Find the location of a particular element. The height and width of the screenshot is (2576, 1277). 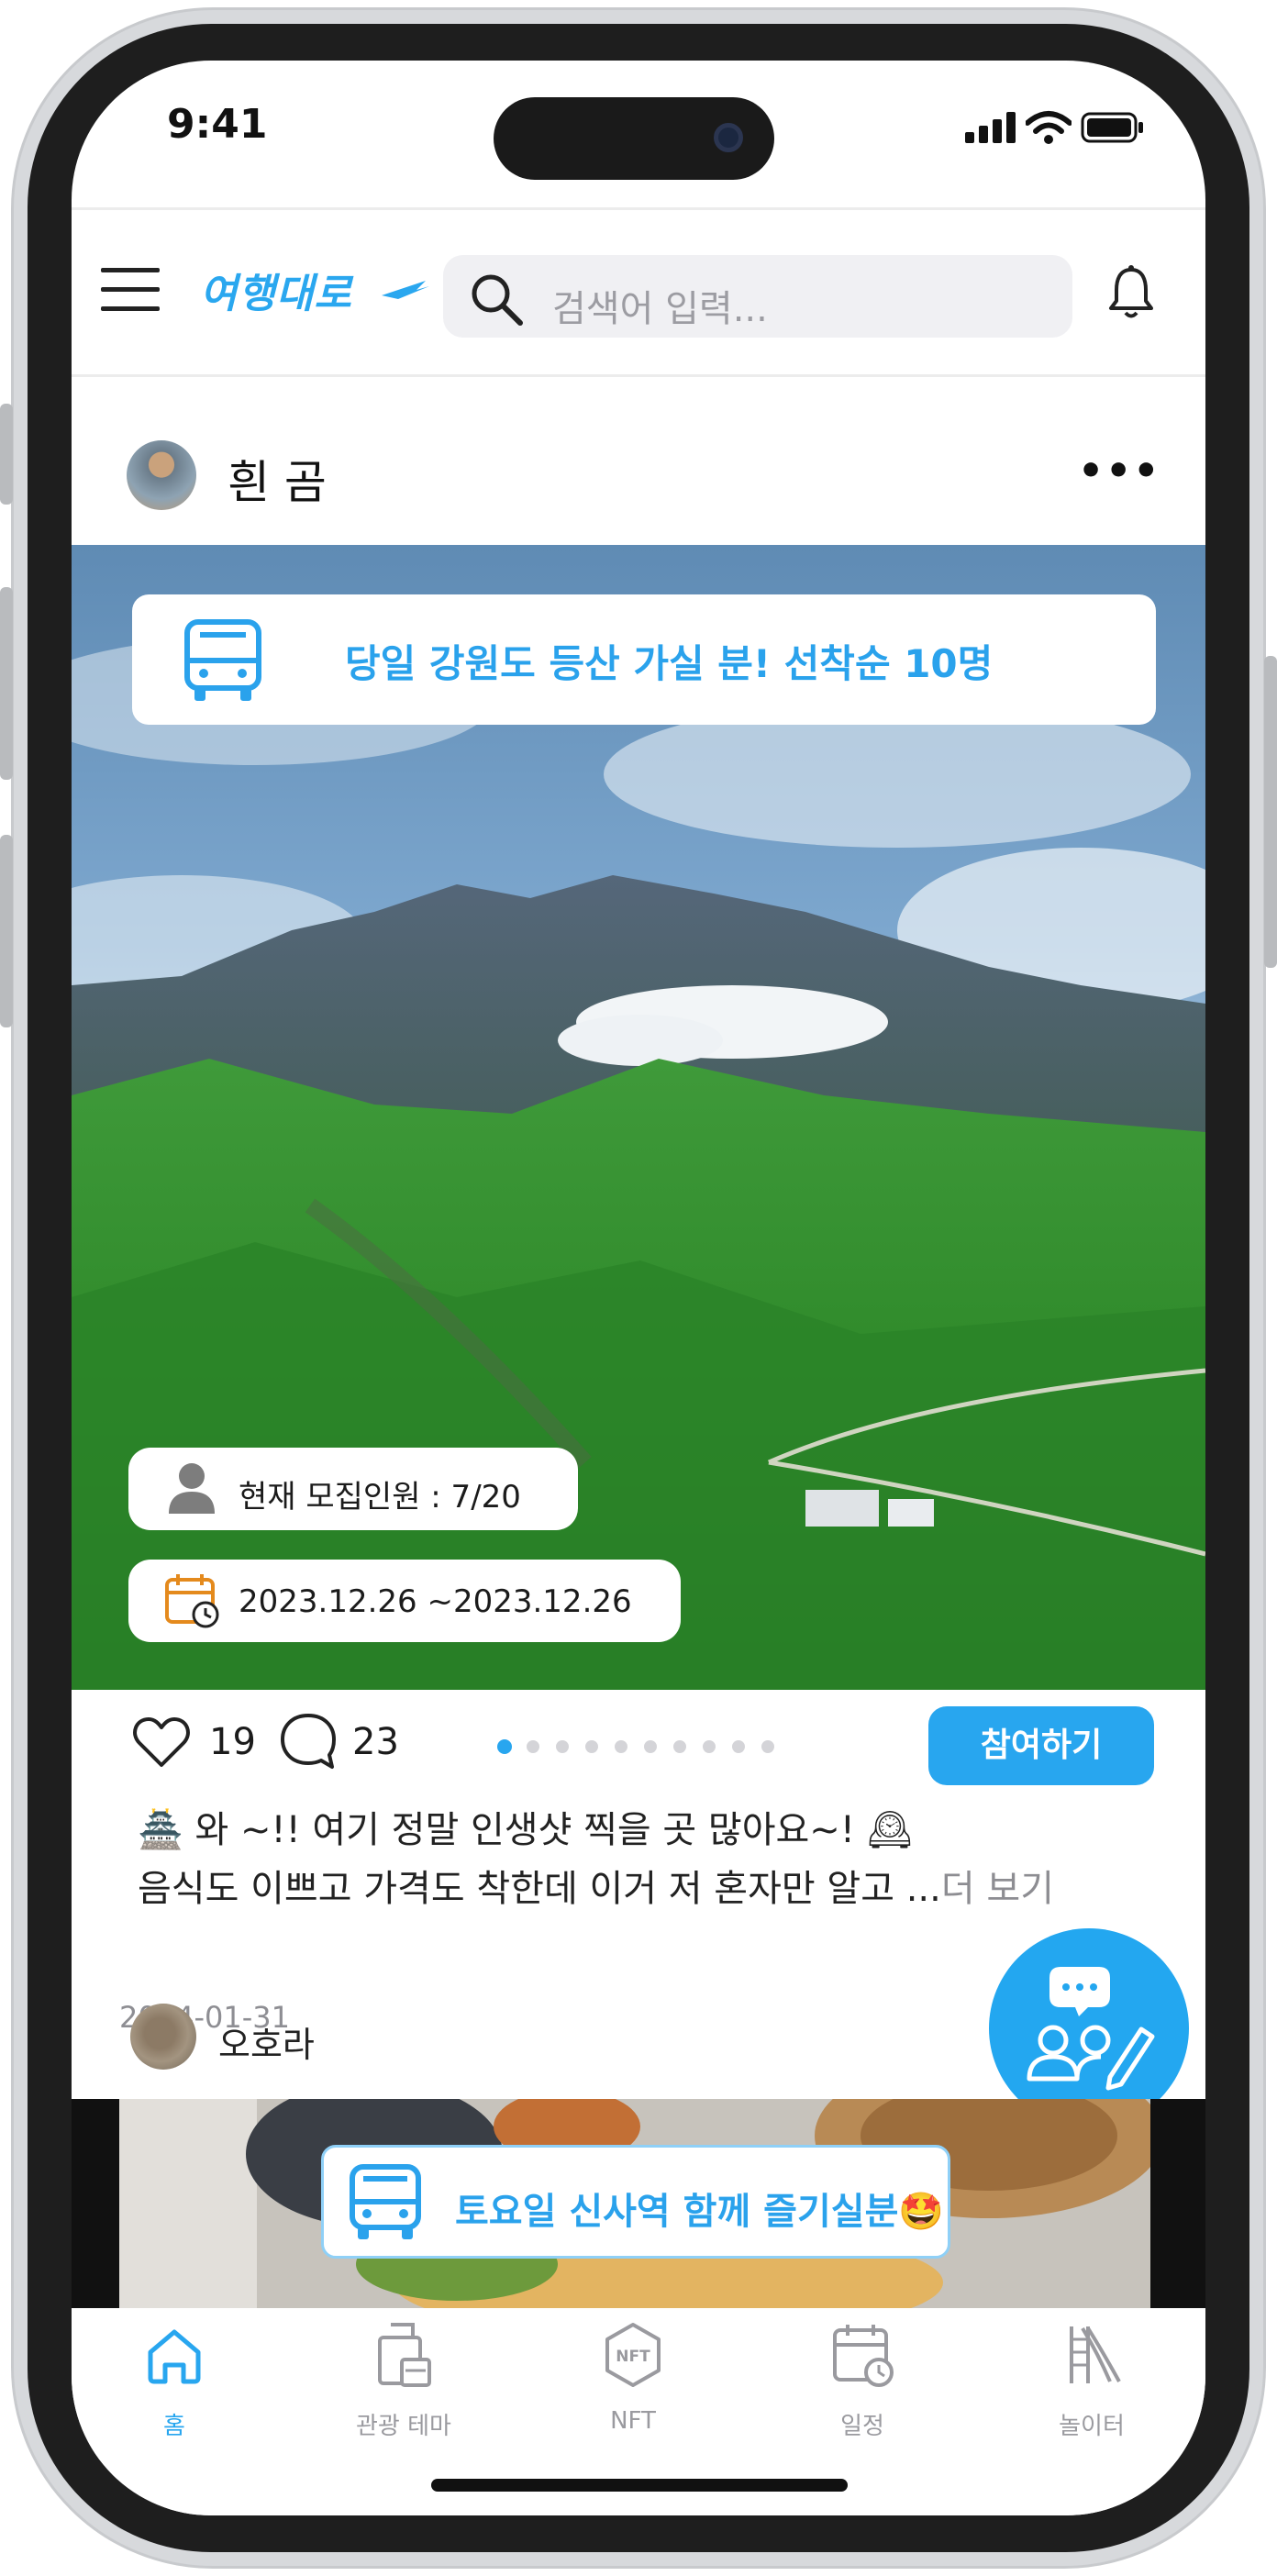

nft-icon: NFT is located at coordinates (633, 2355).